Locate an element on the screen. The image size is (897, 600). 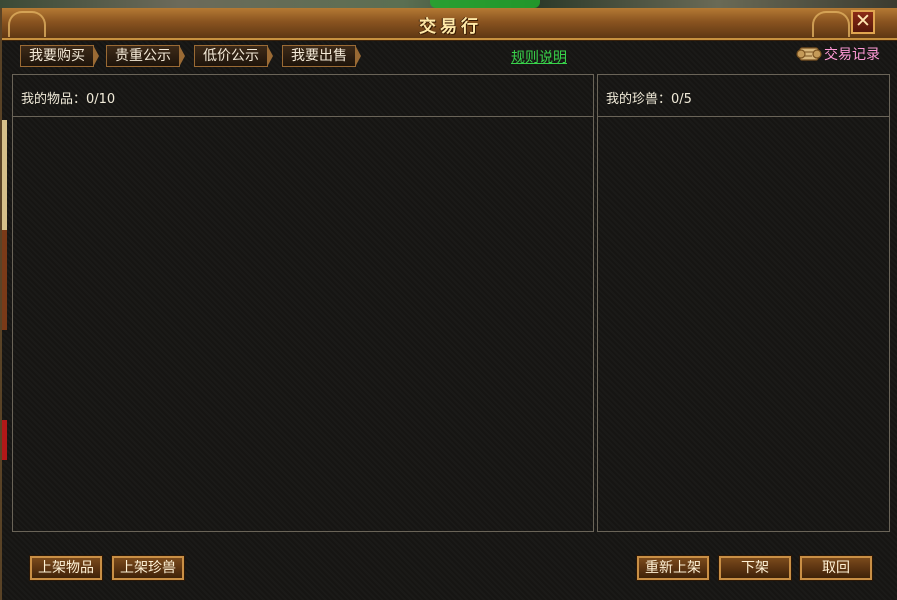
tab-valuable-notice: 贵重公示 is located at coordinates (145, 56).